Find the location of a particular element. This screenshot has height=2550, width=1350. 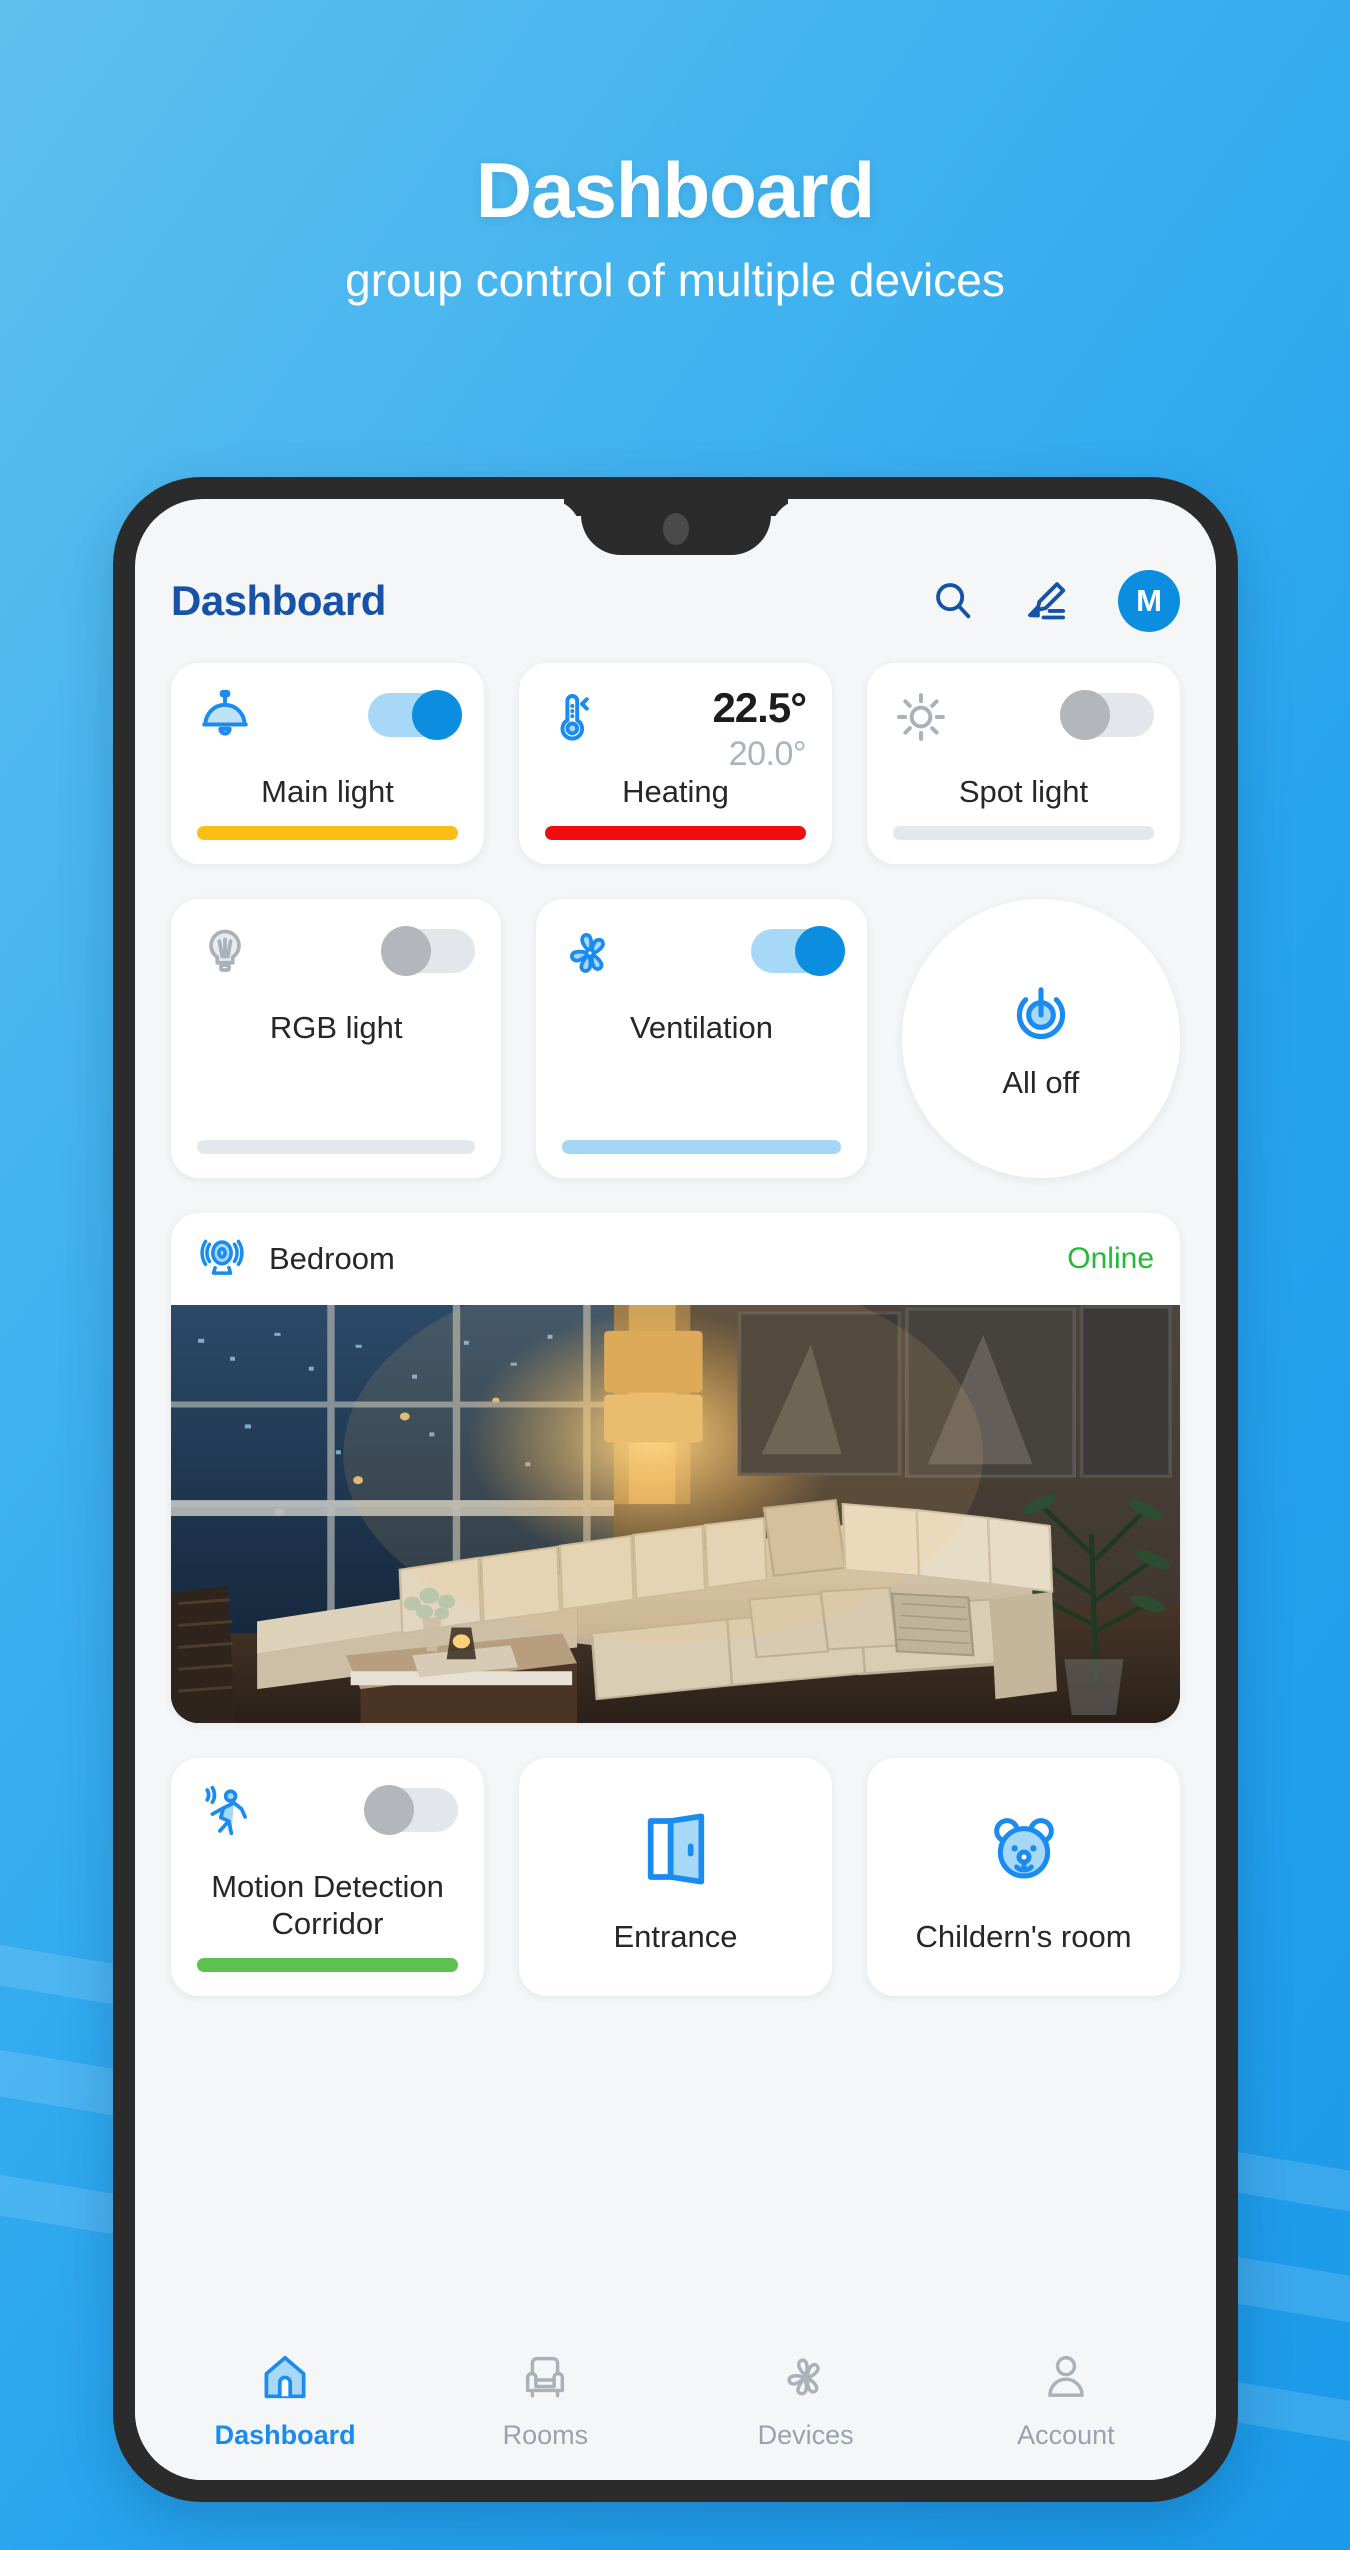

target-temperature: 20.0° is located at coordinates (767, 754).